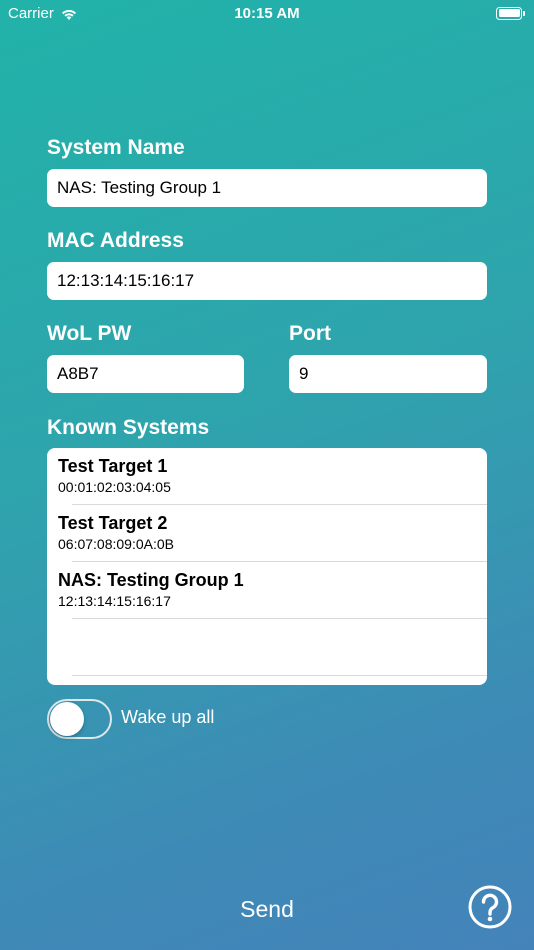  I want to click on system-name-label: System Name, so click(116, 147).